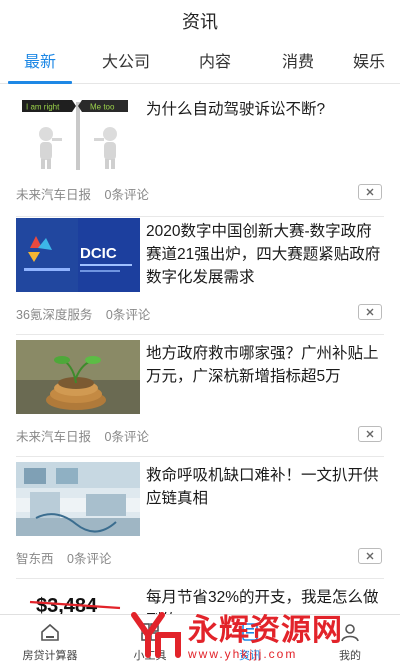 The image size is (400, 666). I want to click on article-meta: 36氪深度服务 0条评论, so click(83, 313).